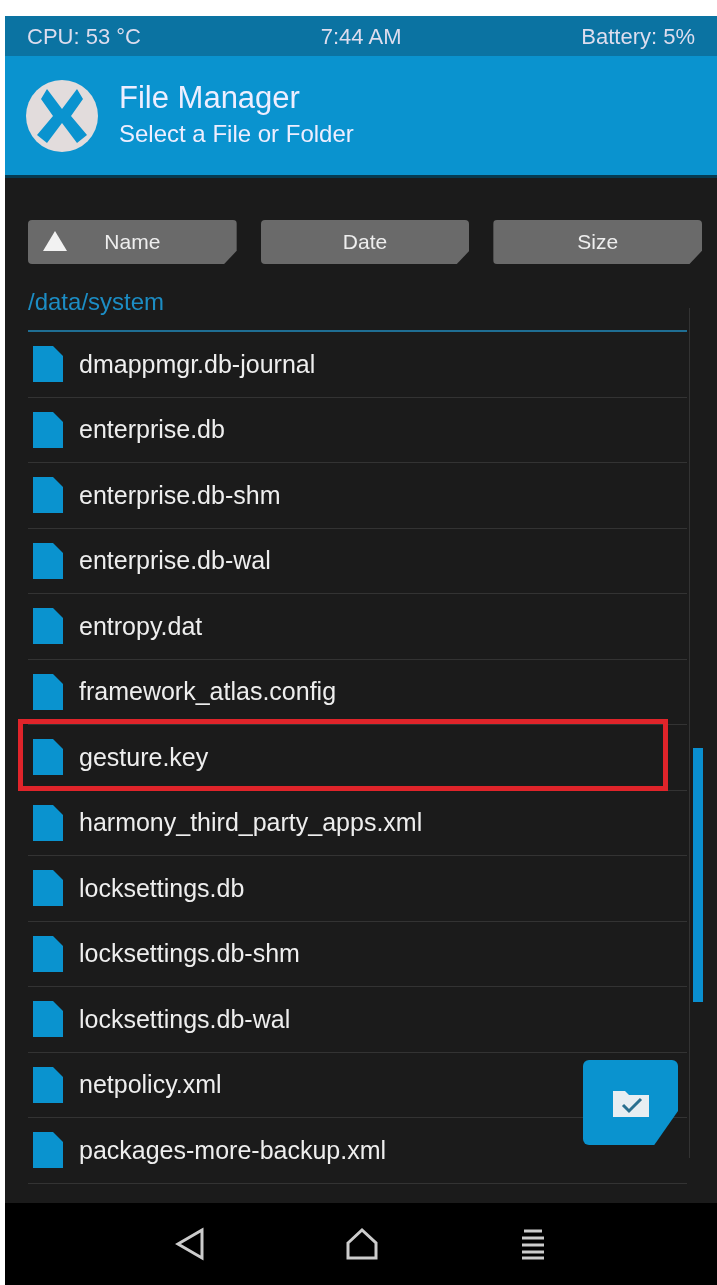 This screenshot has height=1285, width=717. Describe the element at coordinates (97, 302) in the screenshot. I see `current-path: /data/system` at that location.